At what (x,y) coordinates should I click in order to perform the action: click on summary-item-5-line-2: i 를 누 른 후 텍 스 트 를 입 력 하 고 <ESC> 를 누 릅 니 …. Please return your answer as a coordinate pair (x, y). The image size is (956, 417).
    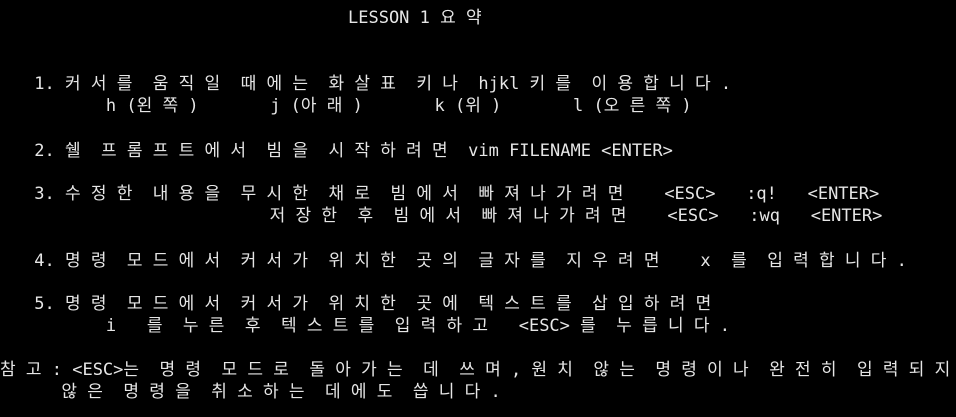
    Looking at the image, I should click on (377, 326).